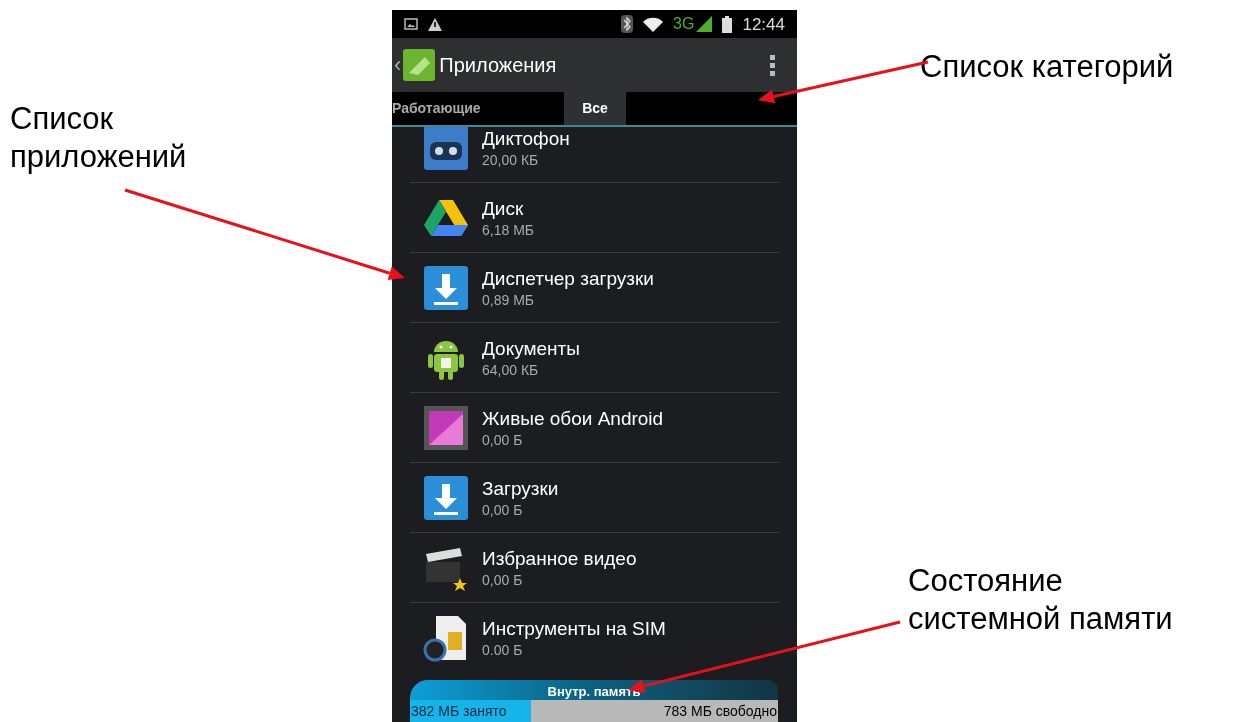 This screenshot has width=1240, height=722. Describe the element at coordinates (1047, 67) in the screenshot. I see `annotation-text: Список категорий` at that location.